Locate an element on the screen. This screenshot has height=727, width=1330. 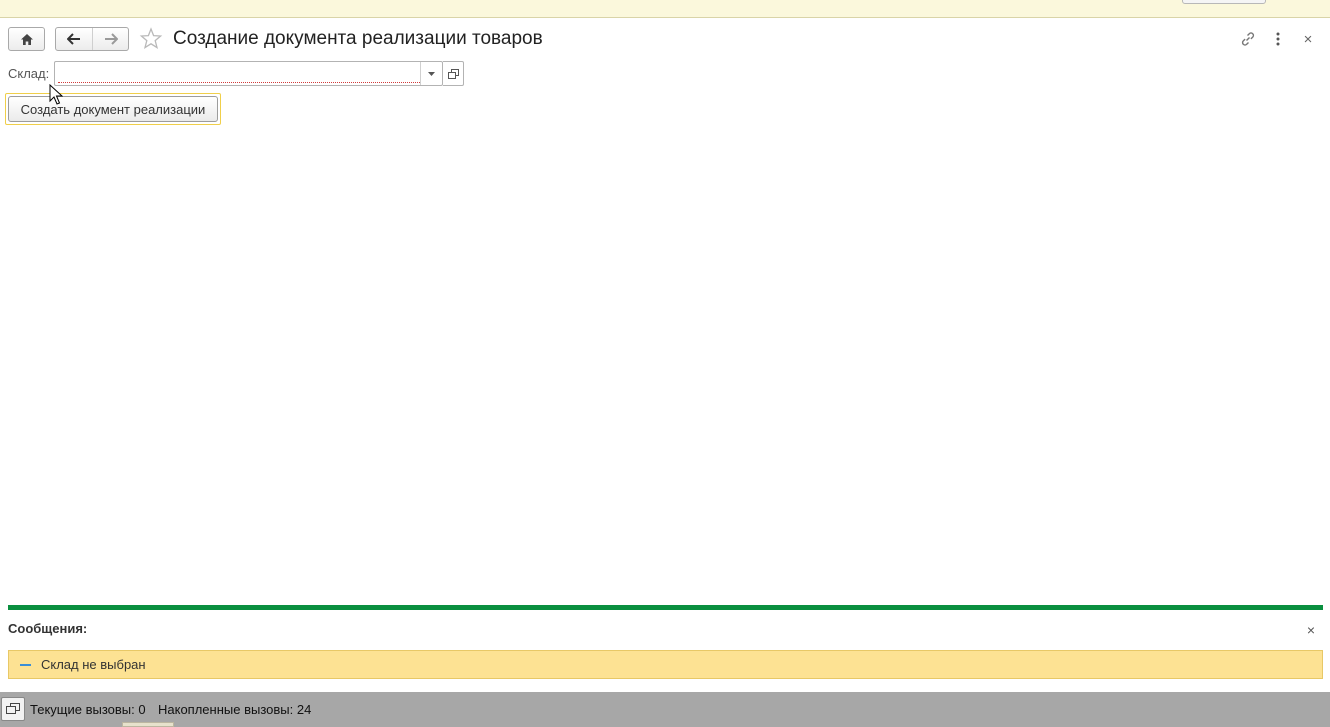
warehouse-dropdown-button is located at coordinates (431, 73).